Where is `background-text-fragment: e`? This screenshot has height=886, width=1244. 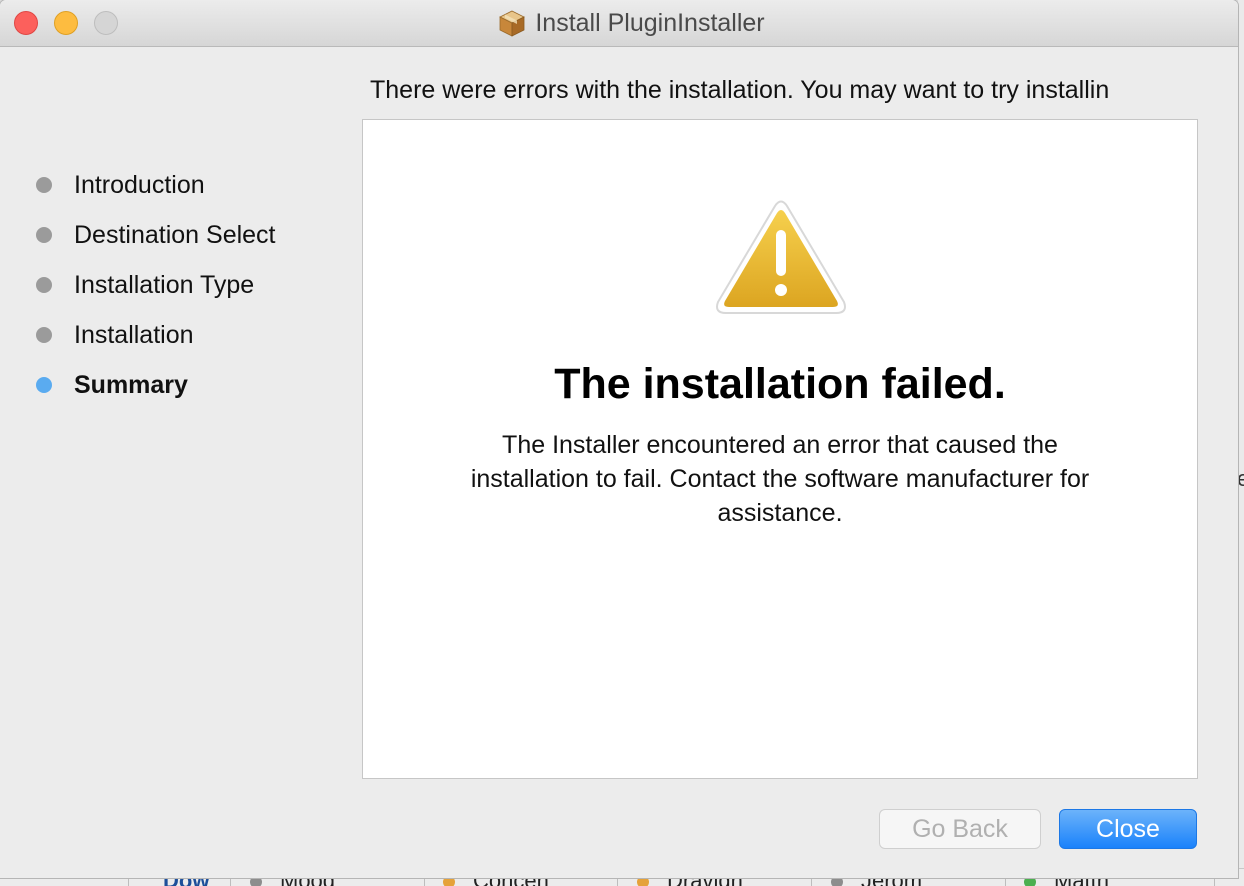
background-text-fragment: e is located at coordinates (1240, 478).